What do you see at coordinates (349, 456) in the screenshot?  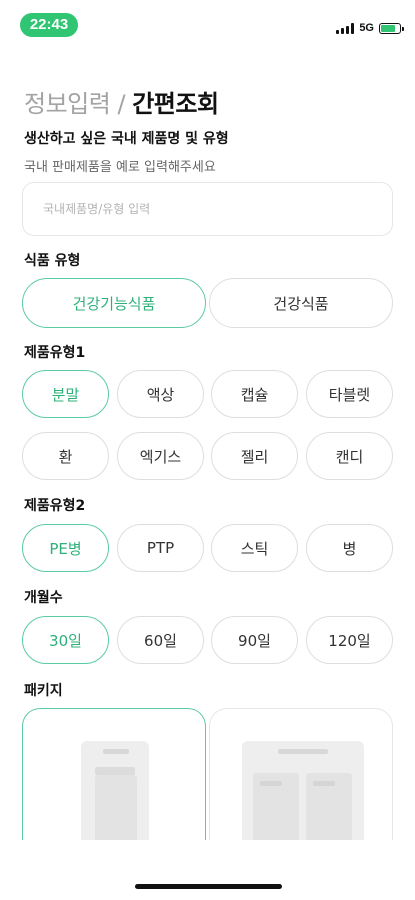 I see `product-type1-option: 캔디` at bounding box center [349, 456].